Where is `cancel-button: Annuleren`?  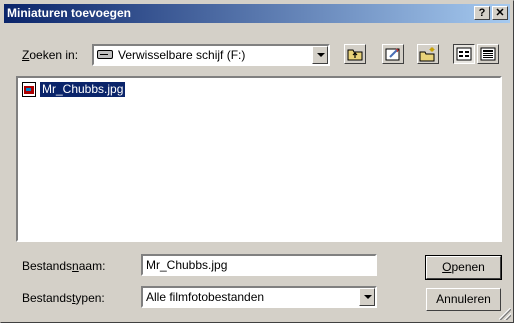
cancel-button: Annuleren is located at coordinates (463, 299).